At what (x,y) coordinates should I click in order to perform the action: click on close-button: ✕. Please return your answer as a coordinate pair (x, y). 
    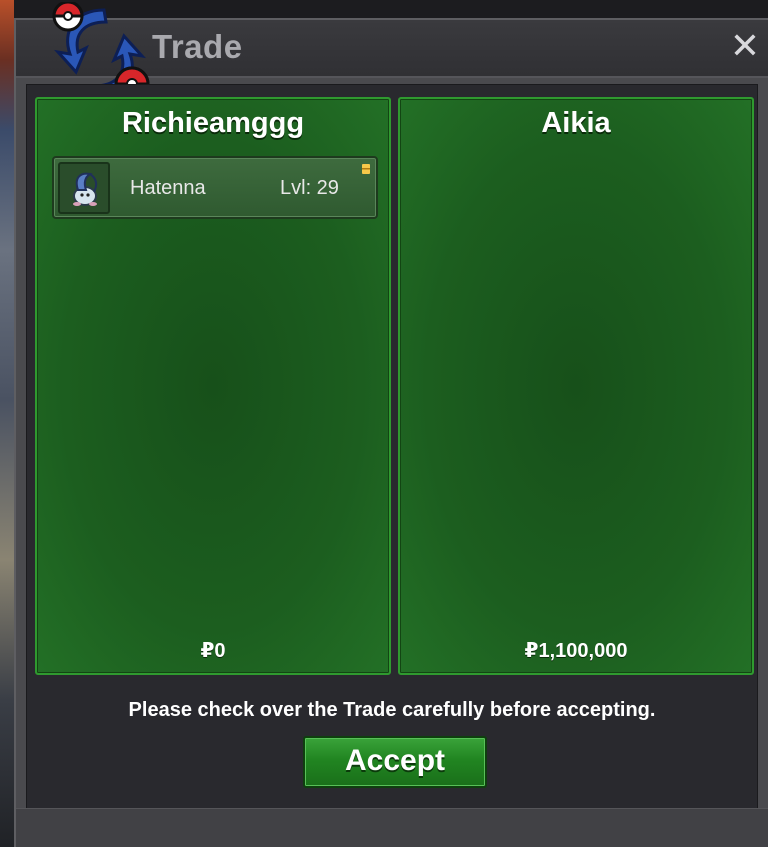
    Looking at the image, I should click on (745, 47).